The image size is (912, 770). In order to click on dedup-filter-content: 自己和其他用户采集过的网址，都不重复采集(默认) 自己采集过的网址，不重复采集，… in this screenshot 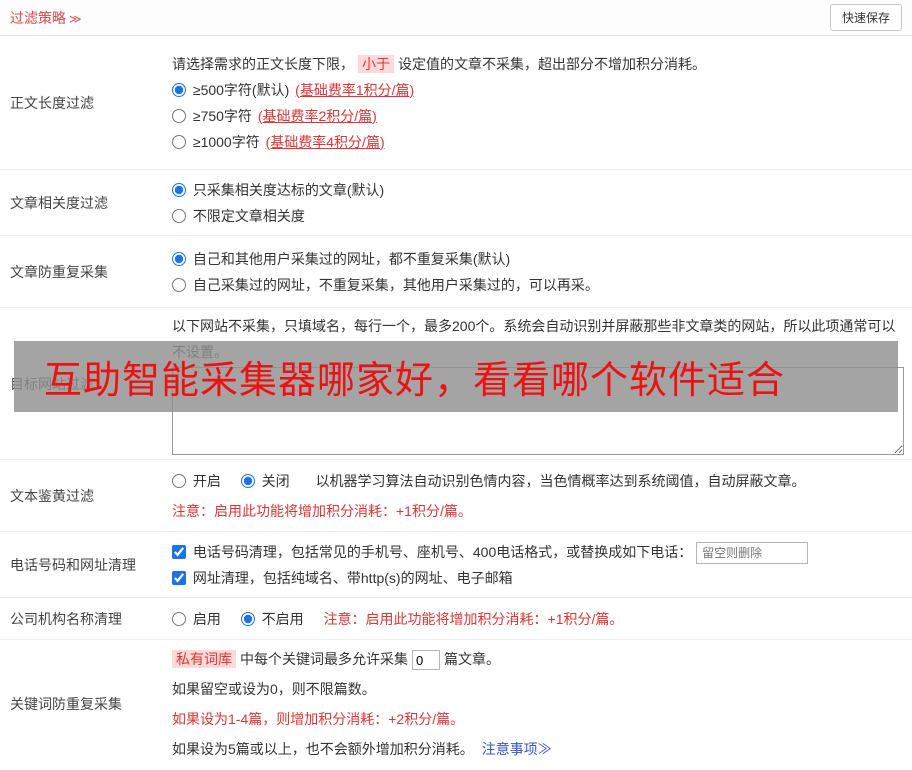, I will do `click(542, 272)`.